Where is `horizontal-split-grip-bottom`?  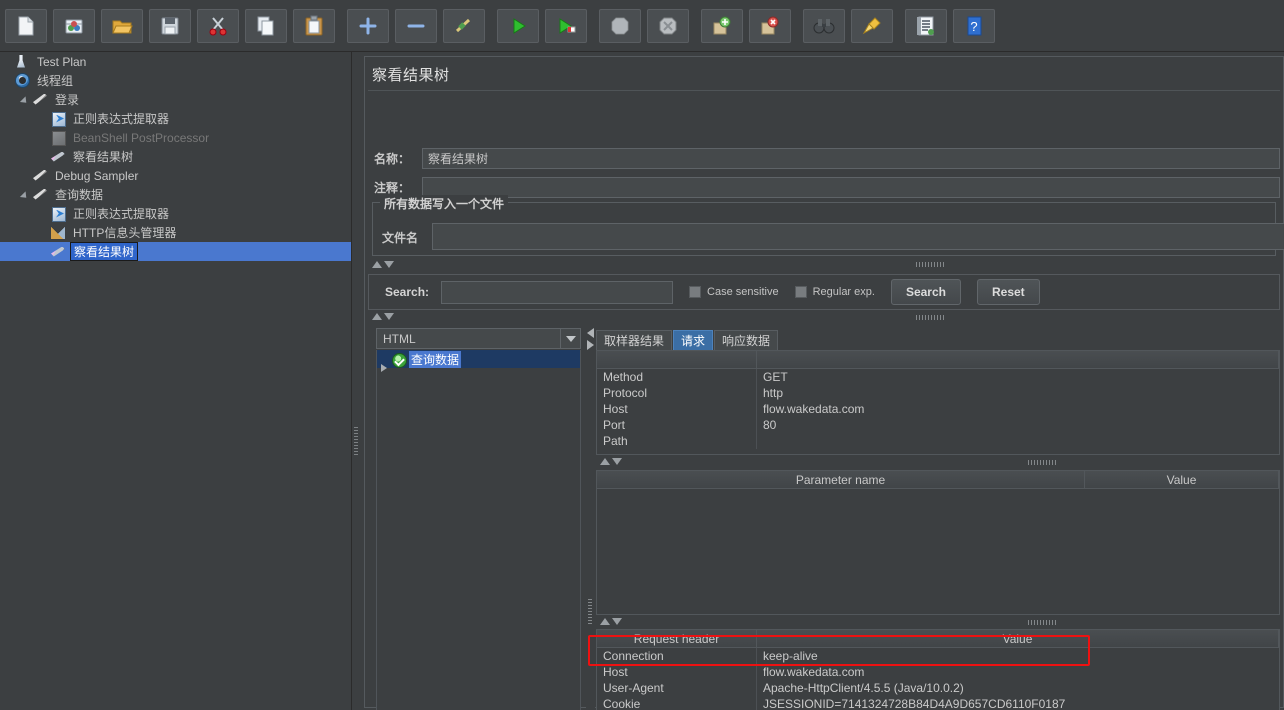
horizontal-split-grip-bottom is located at coordinates (930, 317).